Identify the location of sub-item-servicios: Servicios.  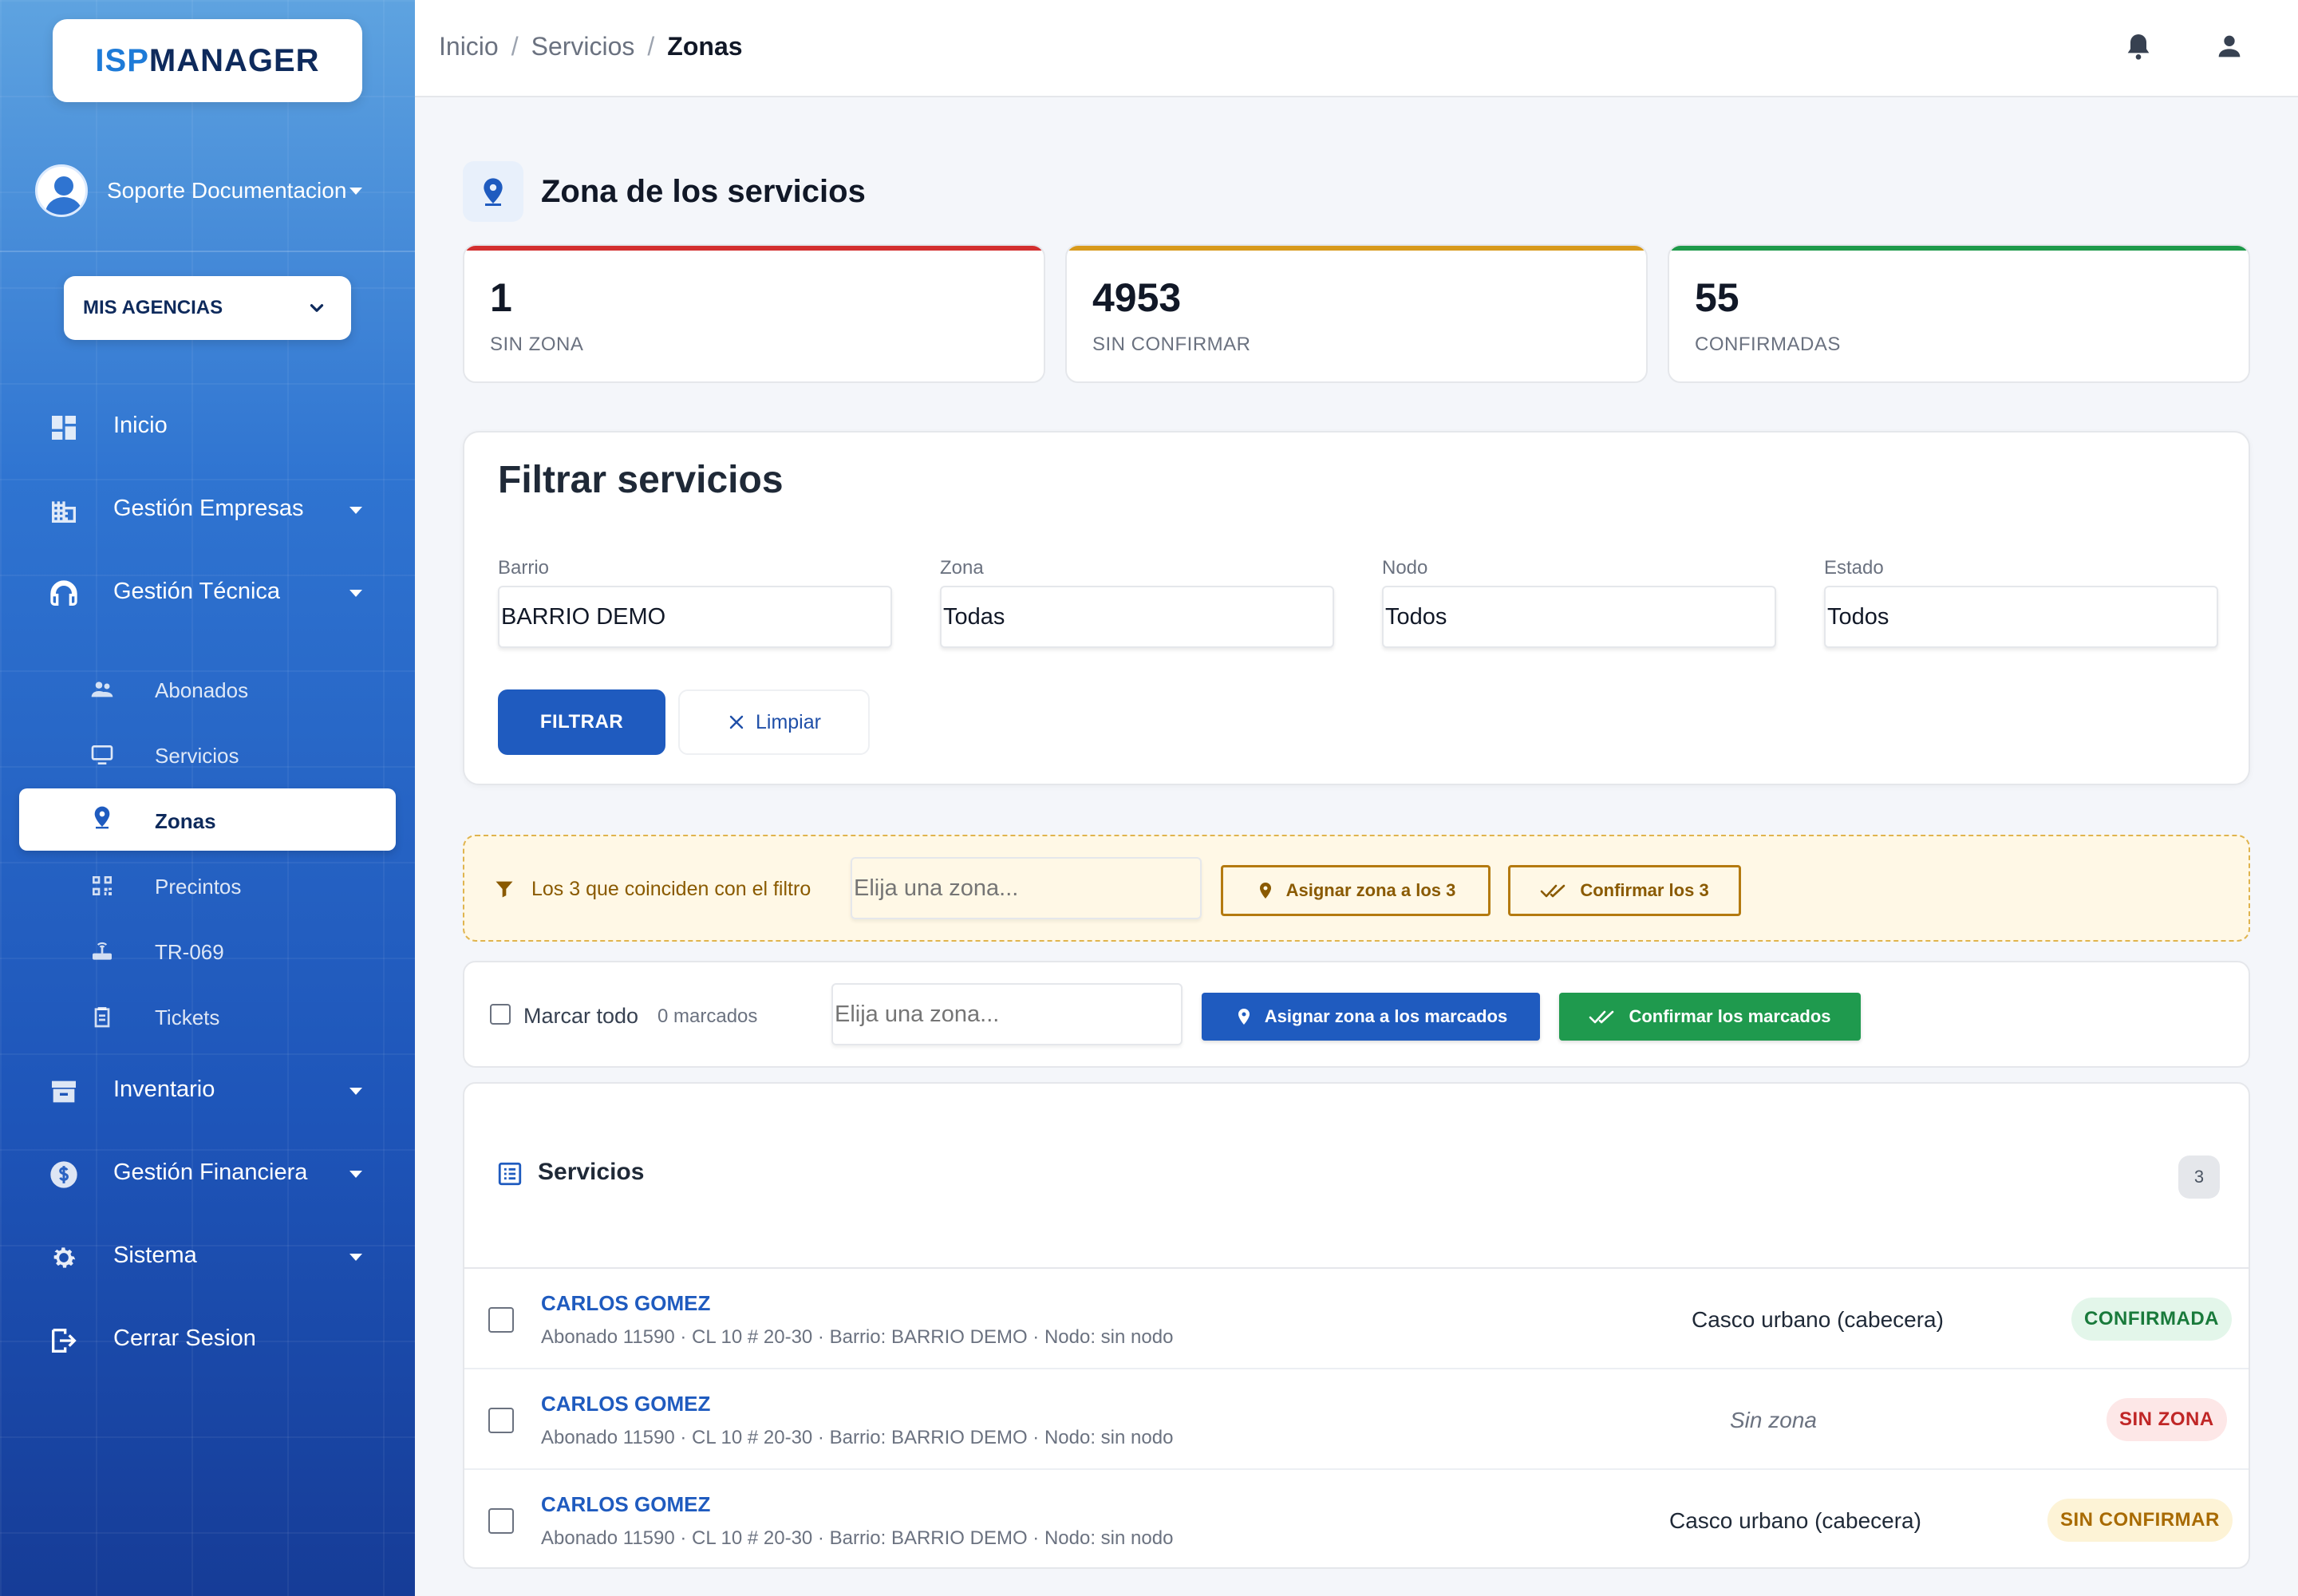
(207, 755).